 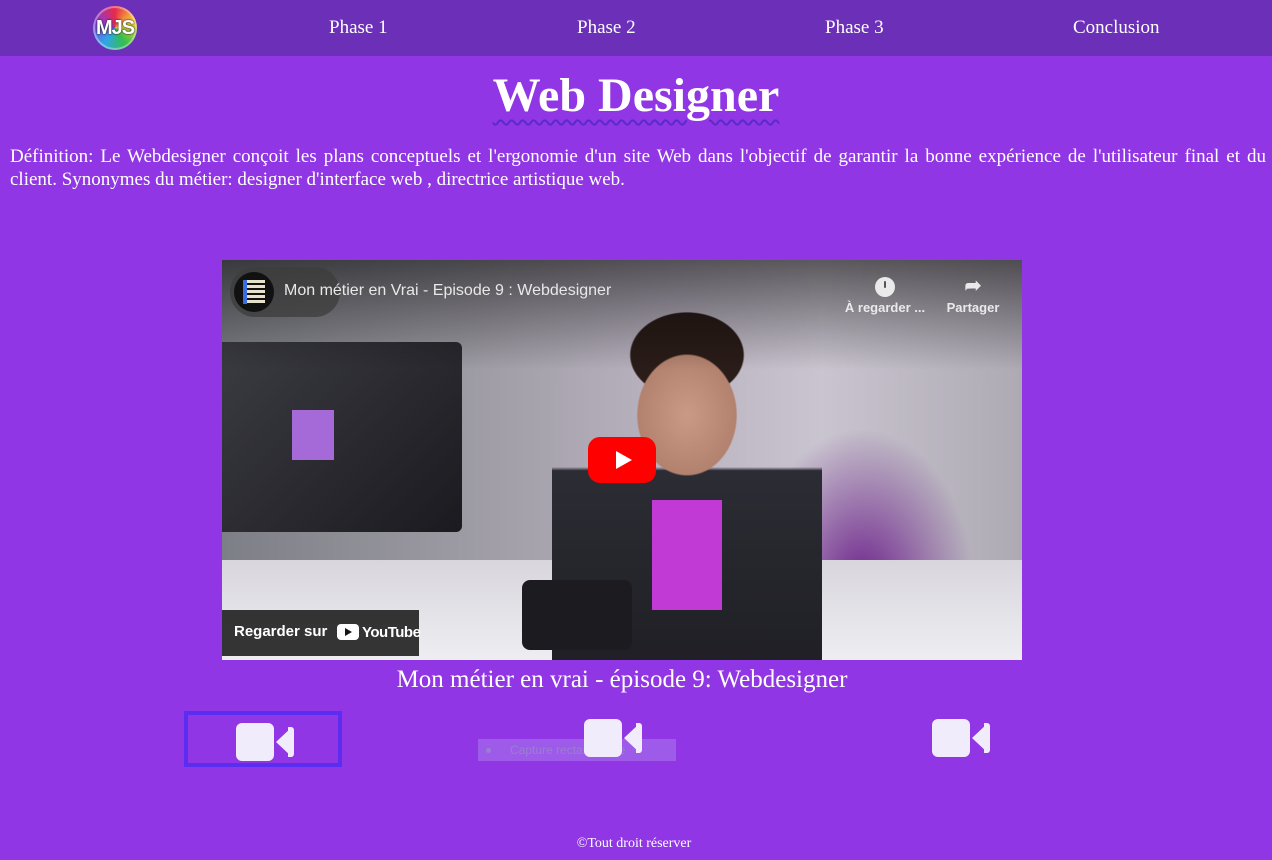 I want to click on site-logo: MJS, so click(x=115, y=28).